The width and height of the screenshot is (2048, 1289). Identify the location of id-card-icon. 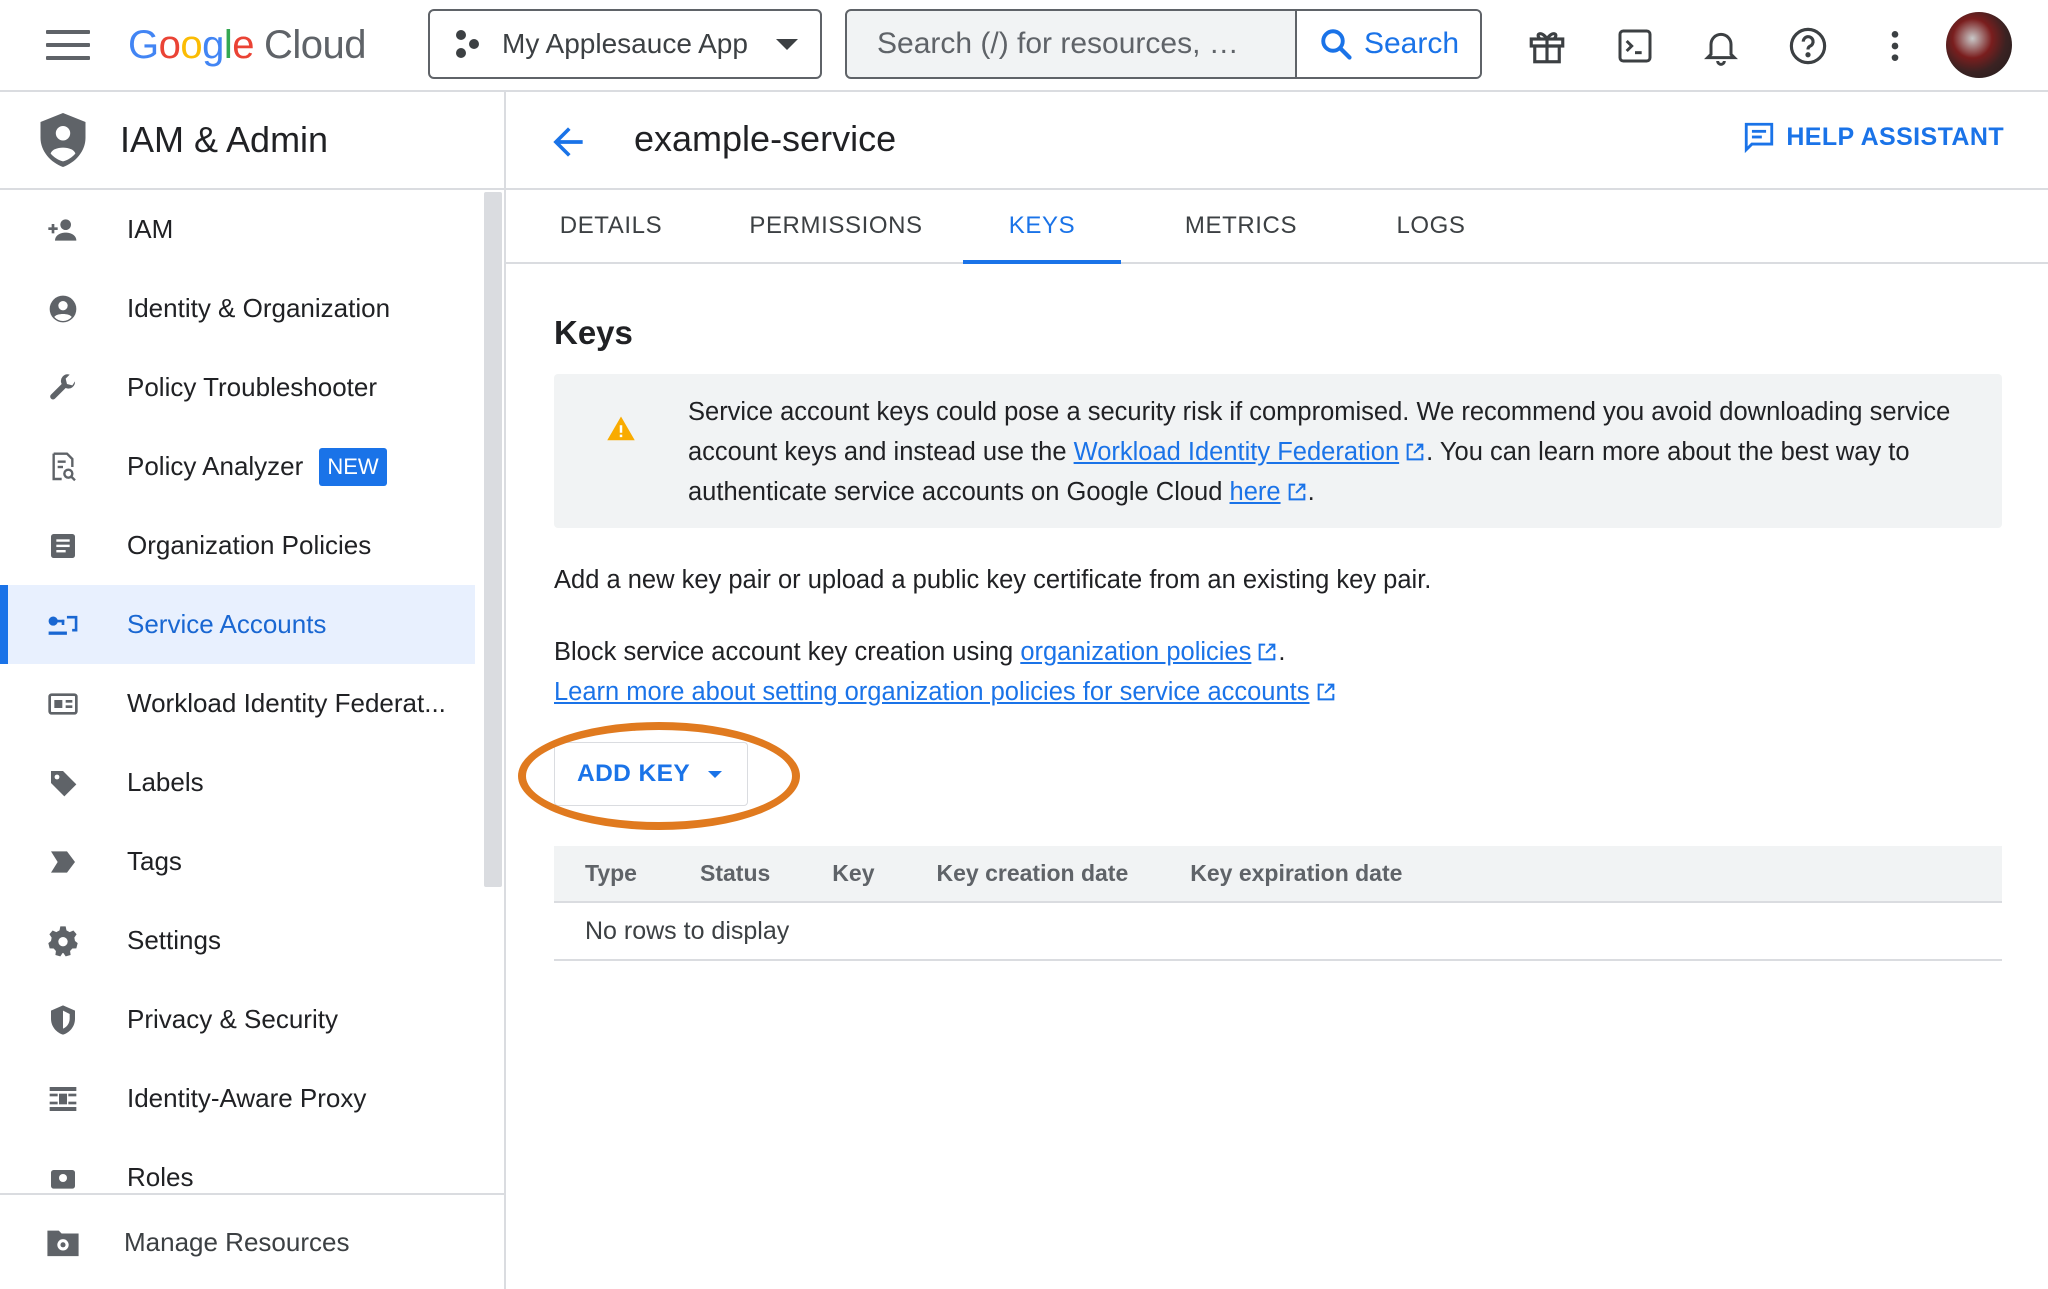
(63, 704).